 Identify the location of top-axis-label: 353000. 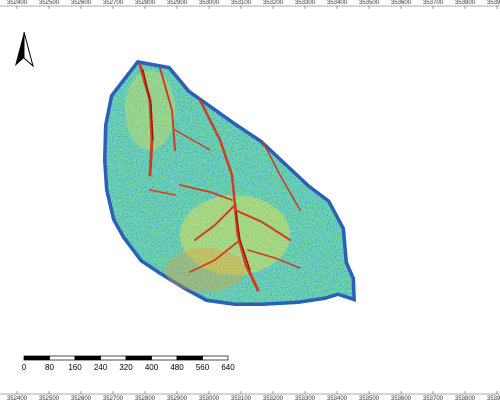
(209, 3).